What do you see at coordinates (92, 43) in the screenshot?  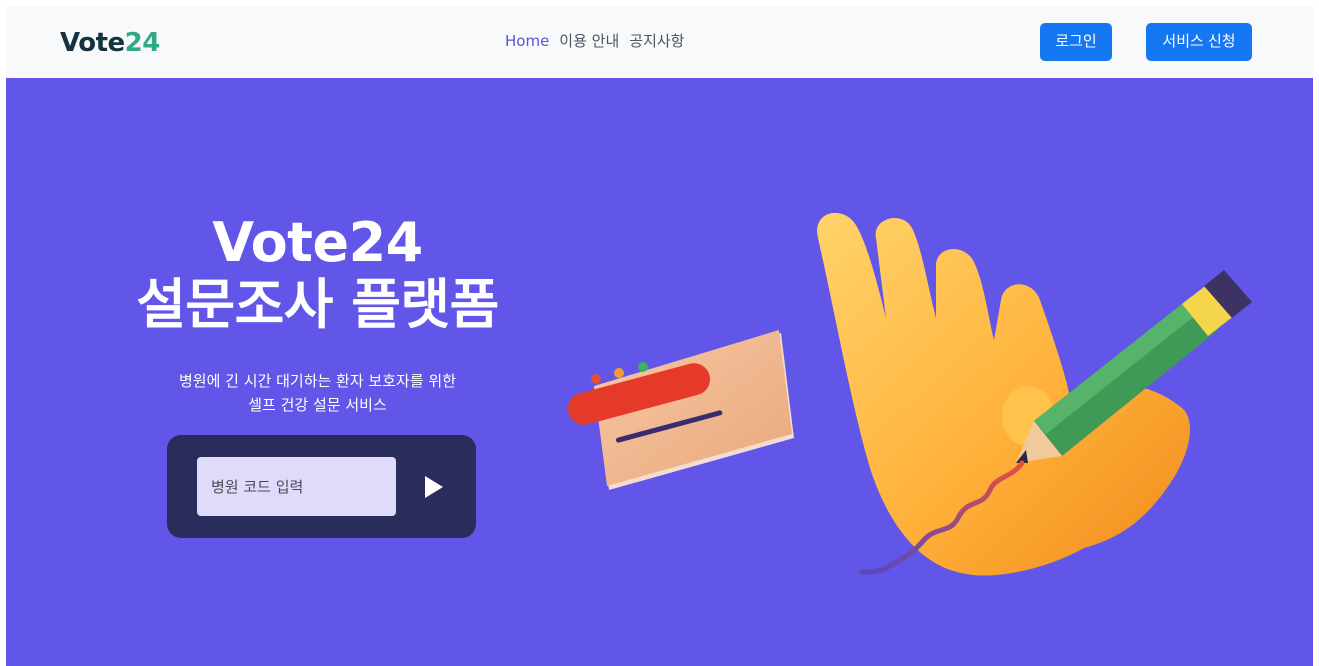 I see `logo-text: Vote` at bounding box center [92, 43].